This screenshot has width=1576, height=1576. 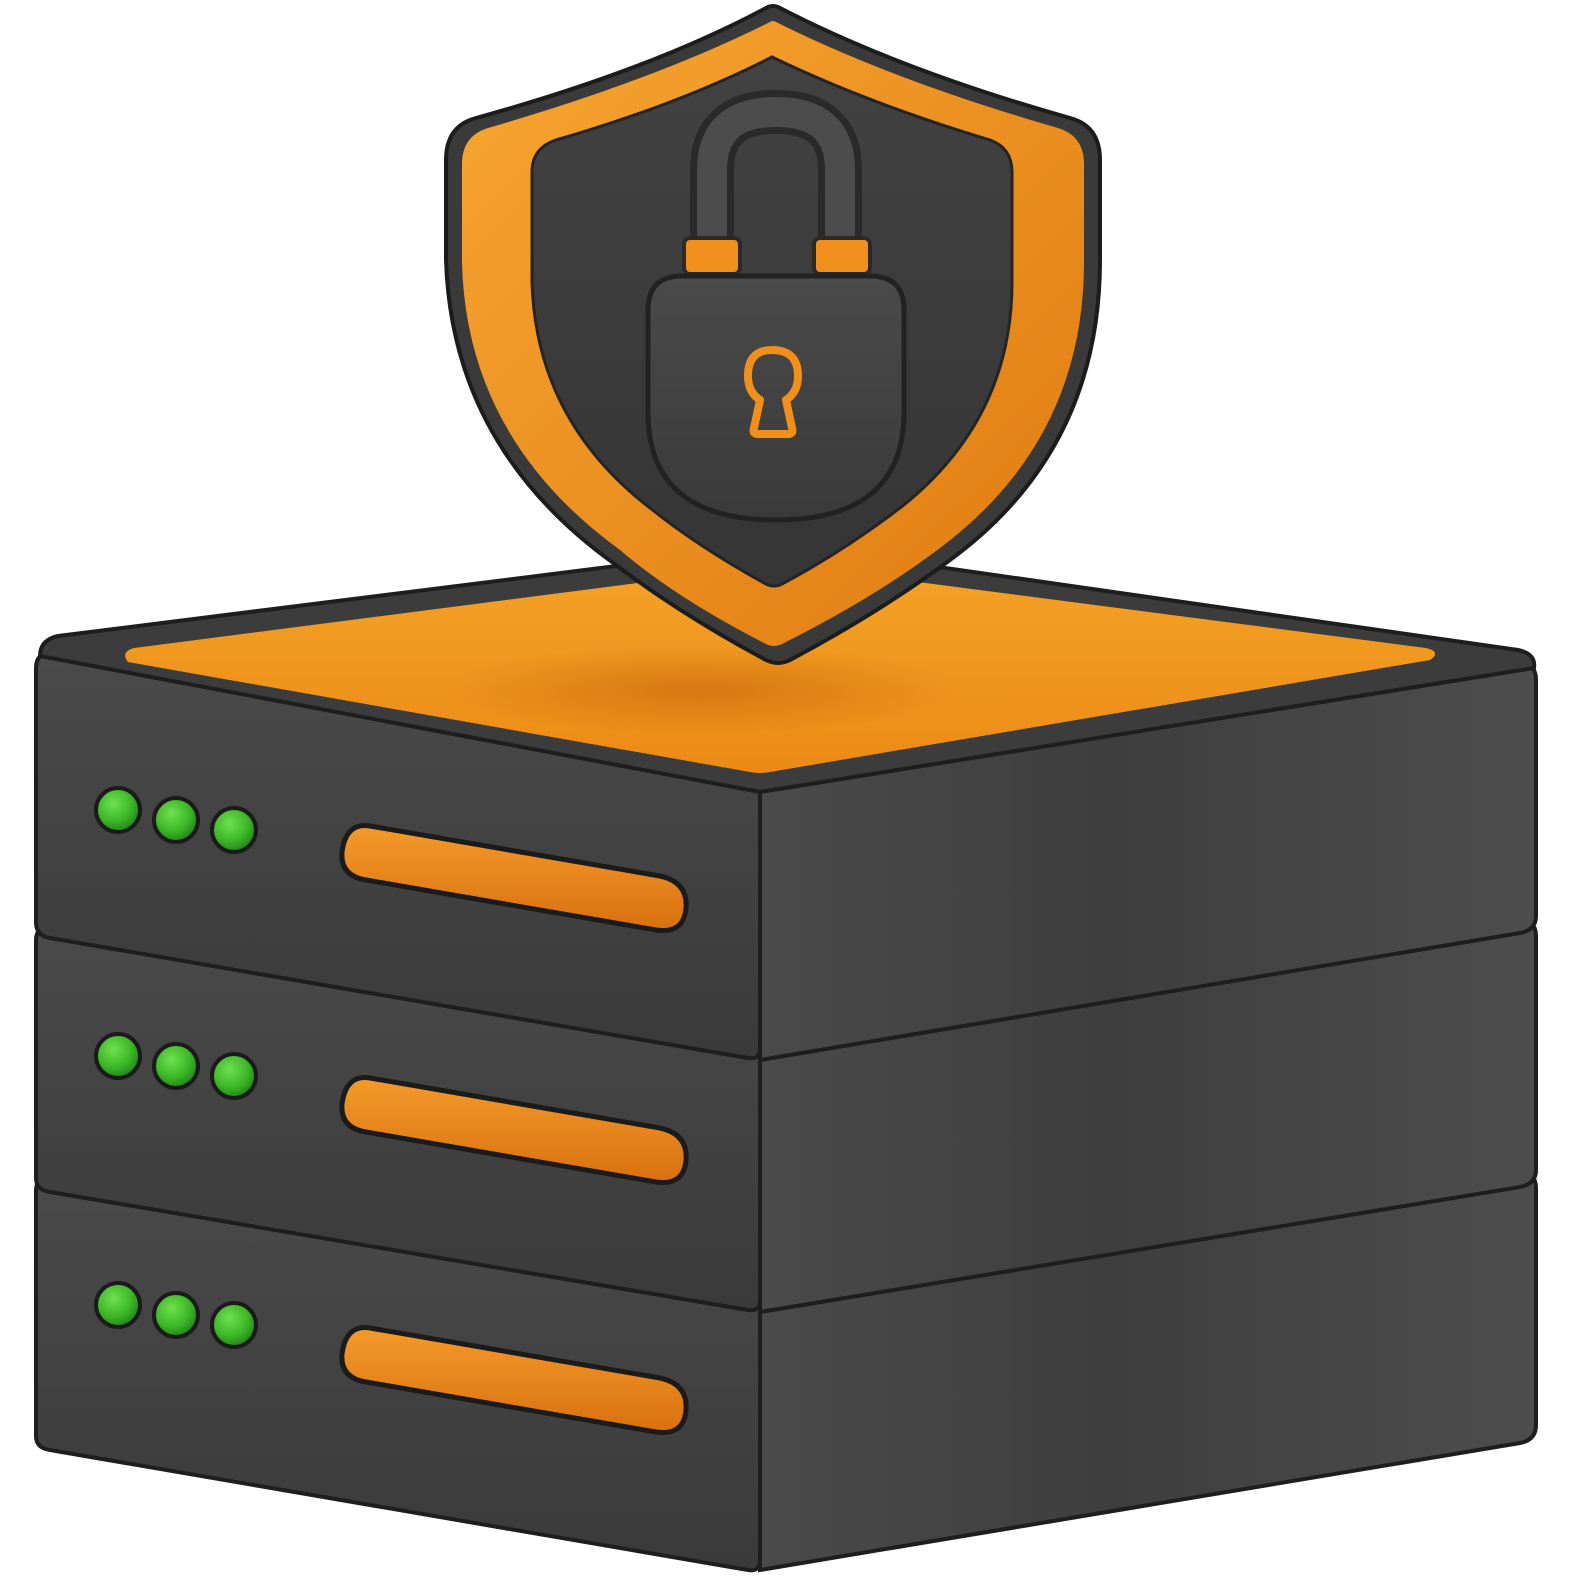 I want to click on shield-shadow, so click(x=700, y=690).